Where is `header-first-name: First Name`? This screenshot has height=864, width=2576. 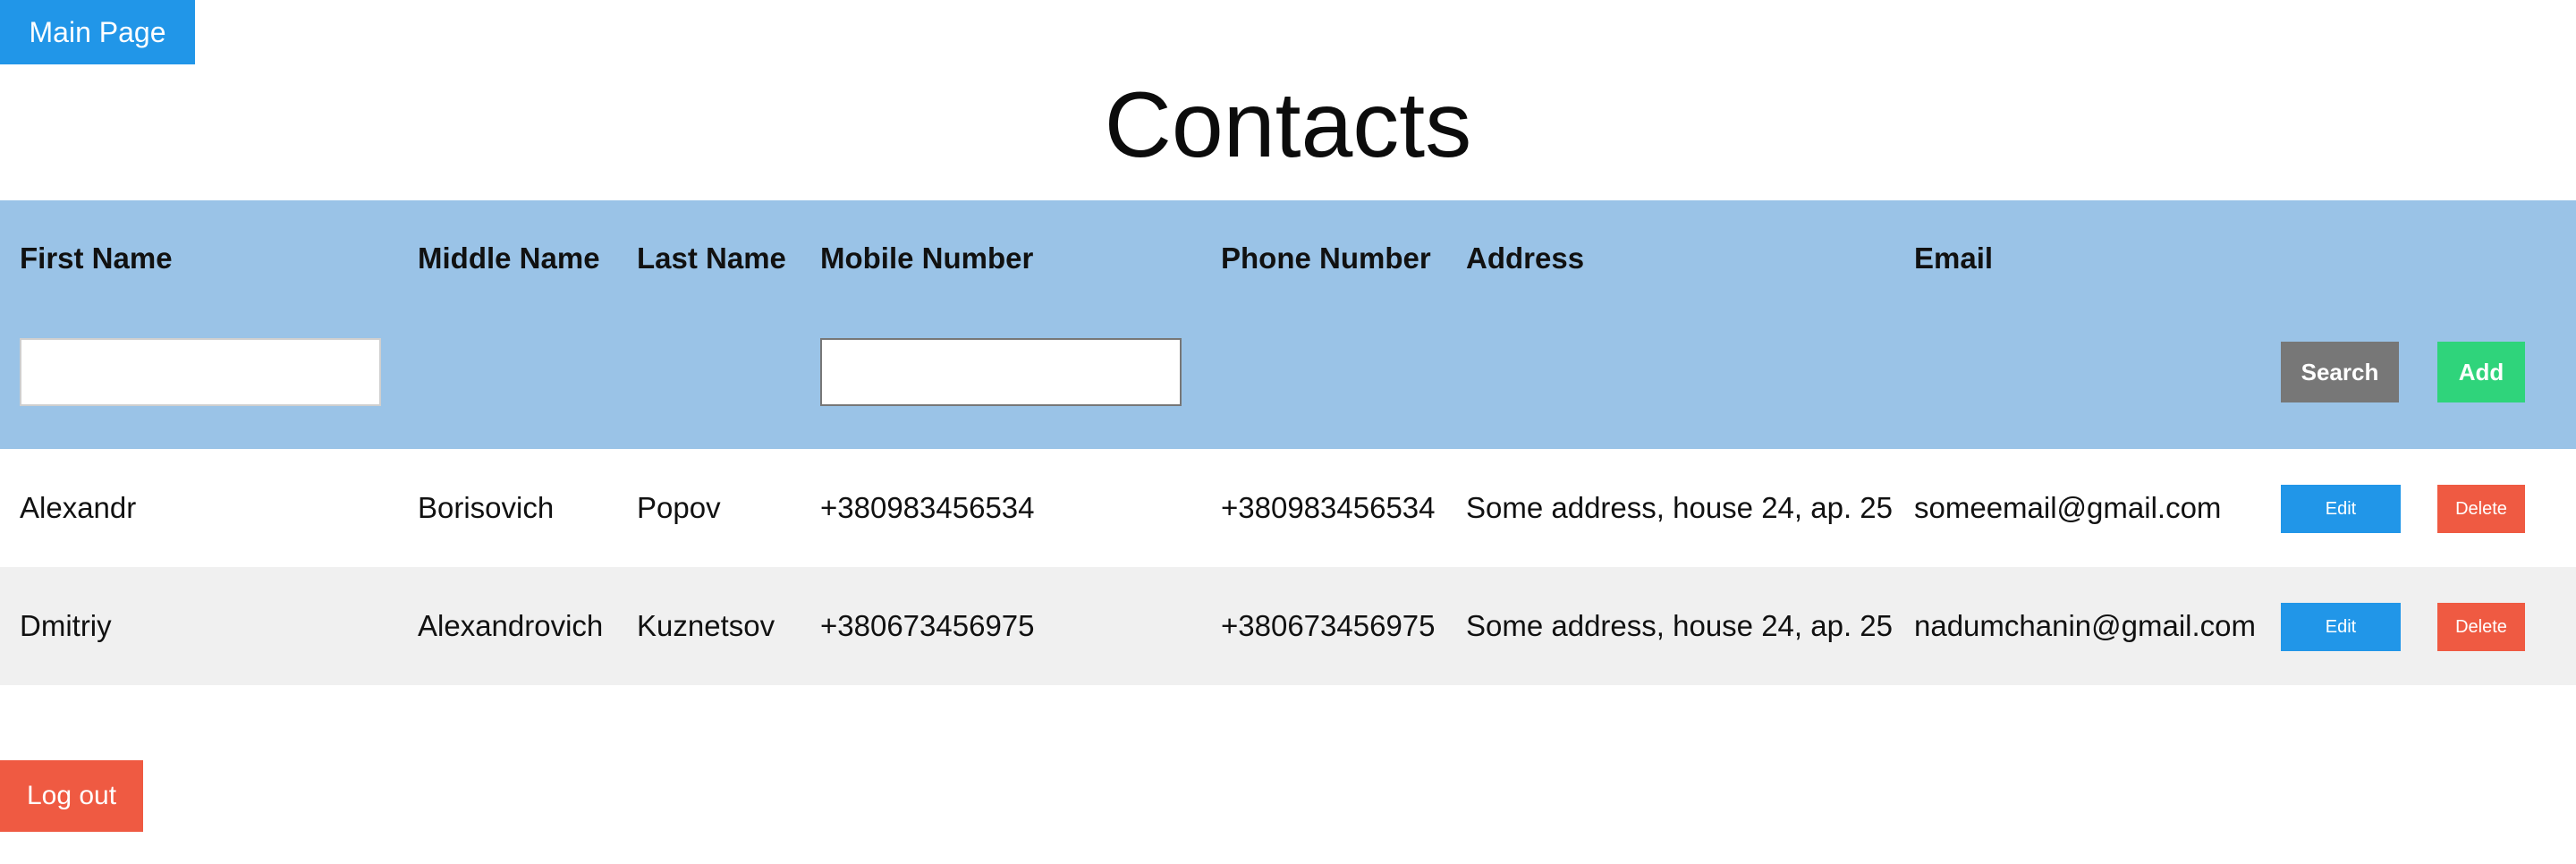
header-first-name: First Name is located at coordinates (96, 258).